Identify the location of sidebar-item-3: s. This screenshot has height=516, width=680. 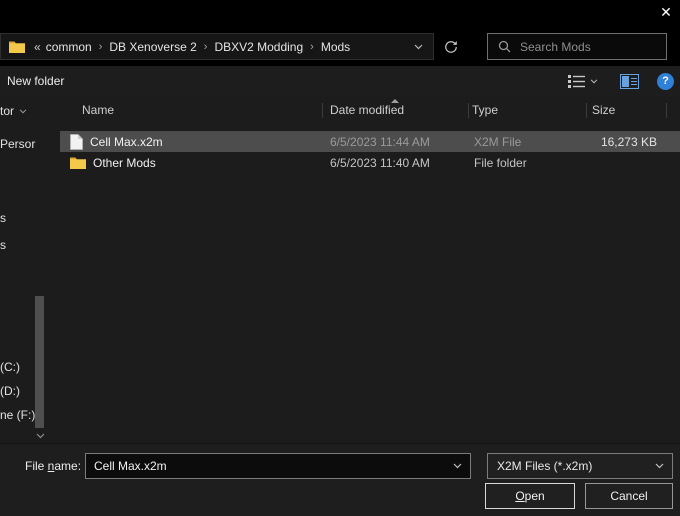
(3, 218).